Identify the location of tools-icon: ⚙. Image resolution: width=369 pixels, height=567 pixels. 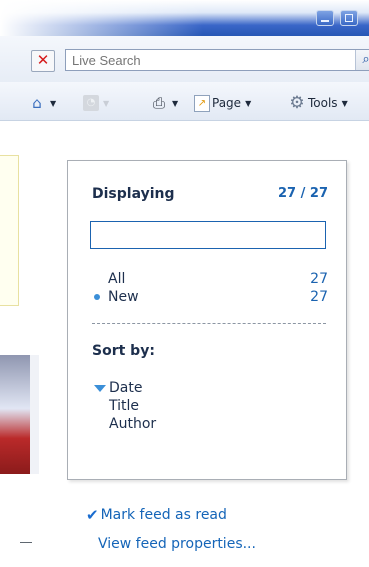
(297, 103).